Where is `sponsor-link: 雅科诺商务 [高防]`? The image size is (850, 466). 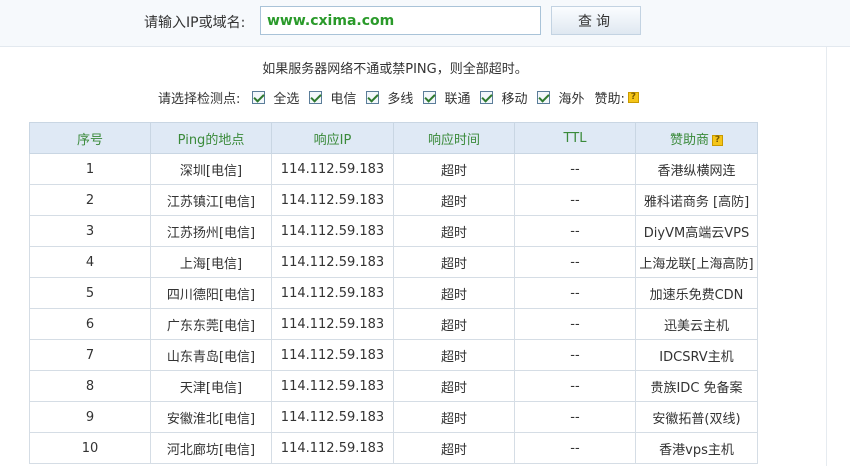 sponsor-link: 雅科诺商务 [高防] is located at coordinates (696, 200).